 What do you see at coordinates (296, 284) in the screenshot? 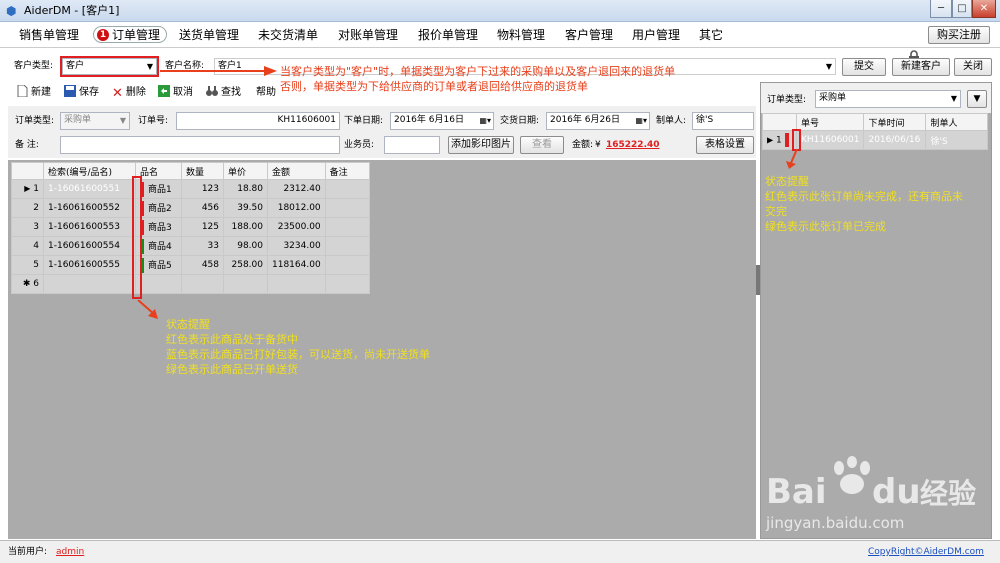
I see `amount-cell` at bounding box center [296, 284].